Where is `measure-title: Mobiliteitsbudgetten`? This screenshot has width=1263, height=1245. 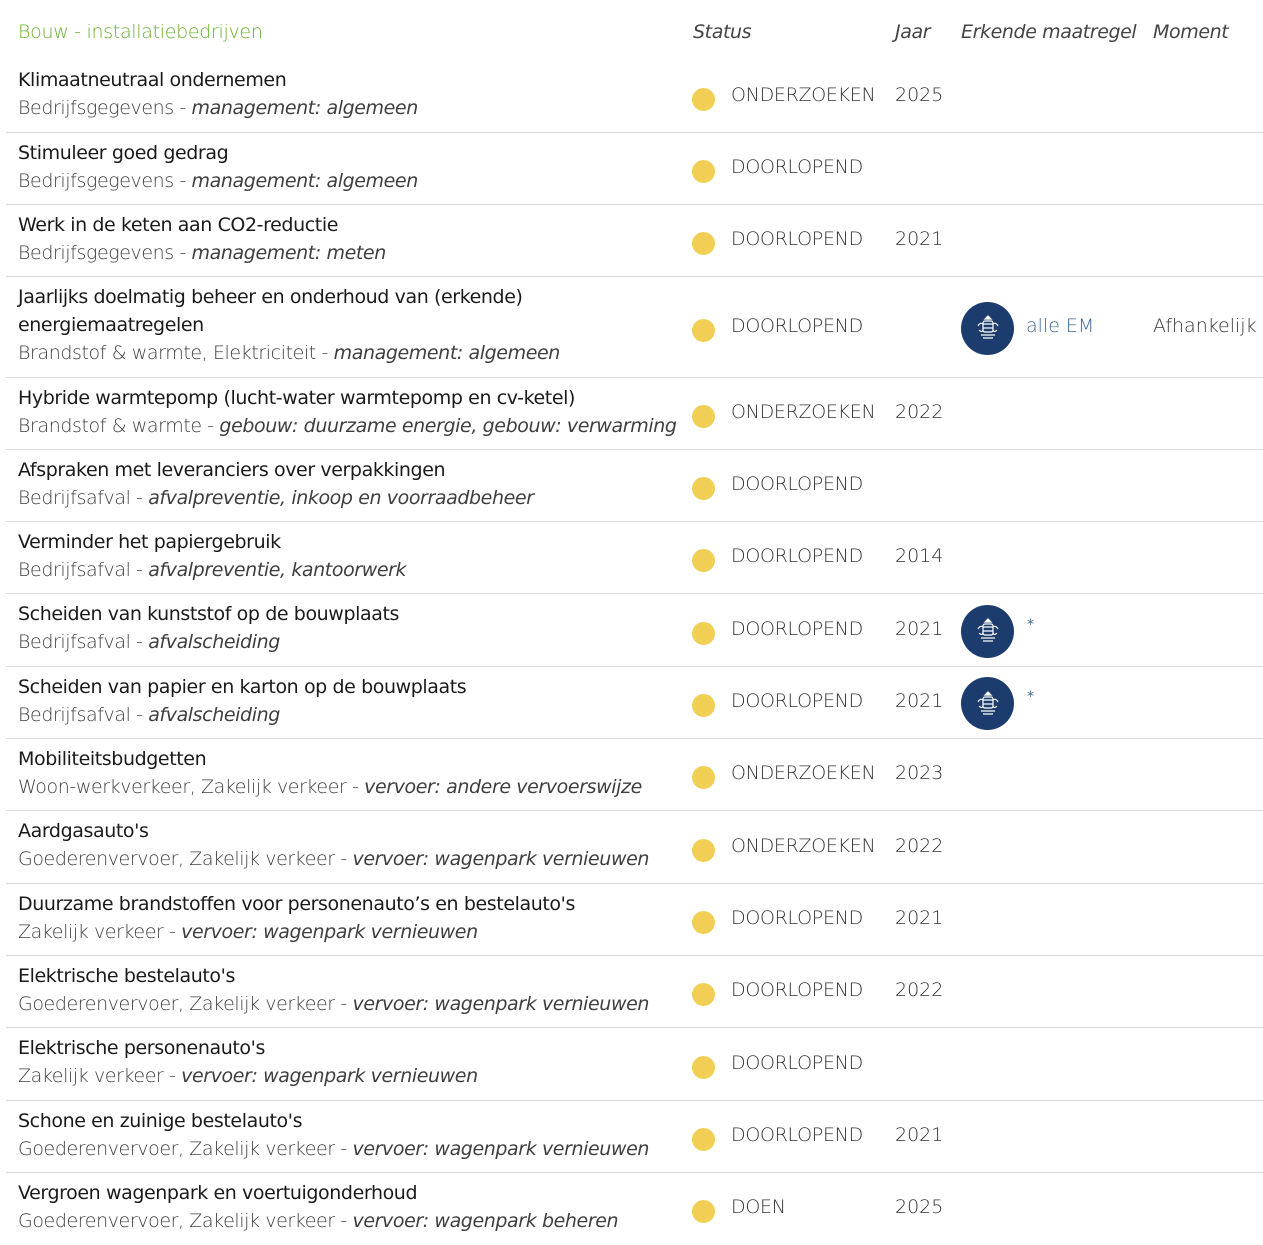
measure-title: Mobiliteitsbudgetten is located at coordinates (348, 759).